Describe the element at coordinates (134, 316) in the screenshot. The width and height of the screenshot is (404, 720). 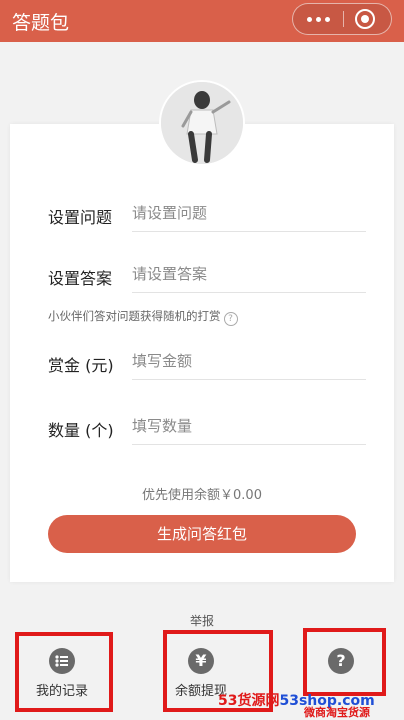
I see `hint-label: 小伙伴们答对问题获得随机的打赏` at that location.